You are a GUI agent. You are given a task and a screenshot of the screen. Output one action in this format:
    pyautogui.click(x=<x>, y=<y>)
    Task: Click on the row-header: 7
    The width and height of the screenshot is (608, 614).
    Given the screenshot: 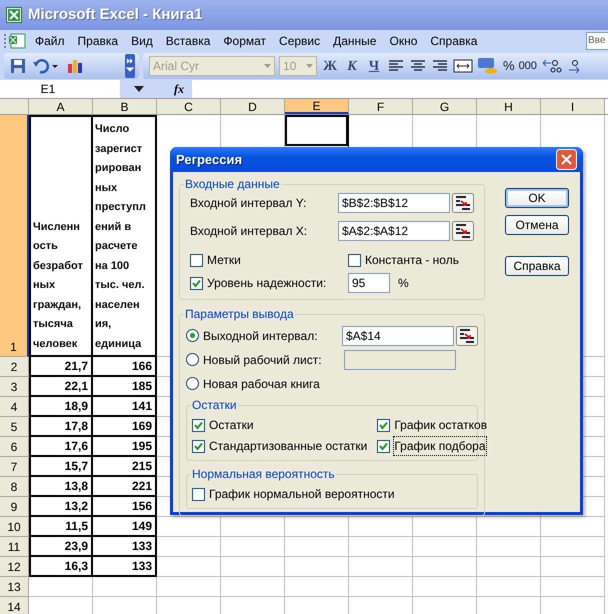 What is the action you would take?
    pyautogui.click(x=14, y=467)
    